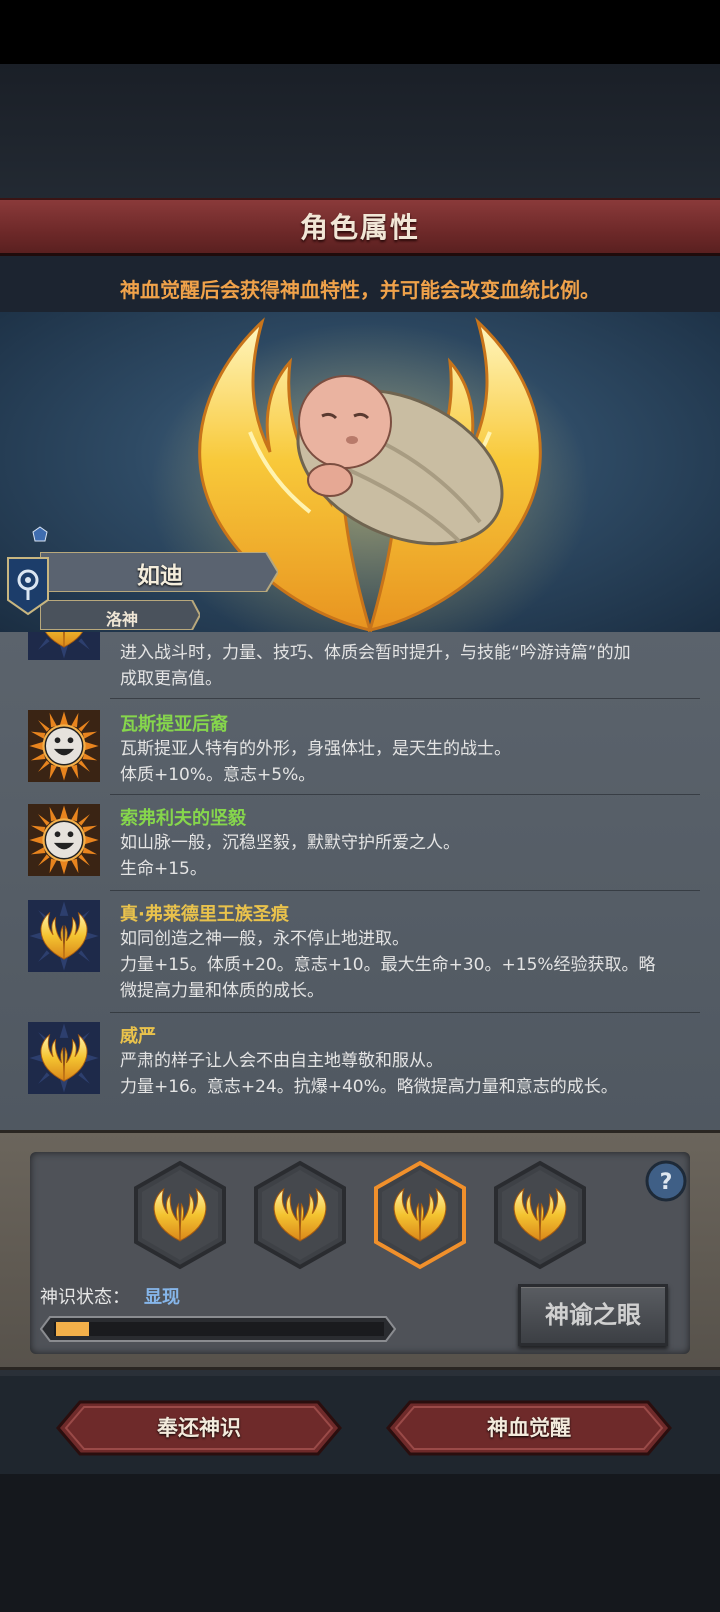 The image size is (720, 1612). What do you see at coordinates (420, 1215) in the screenshot?
I see `divine-slot-3-selected` at bounding box center [420, 1215].